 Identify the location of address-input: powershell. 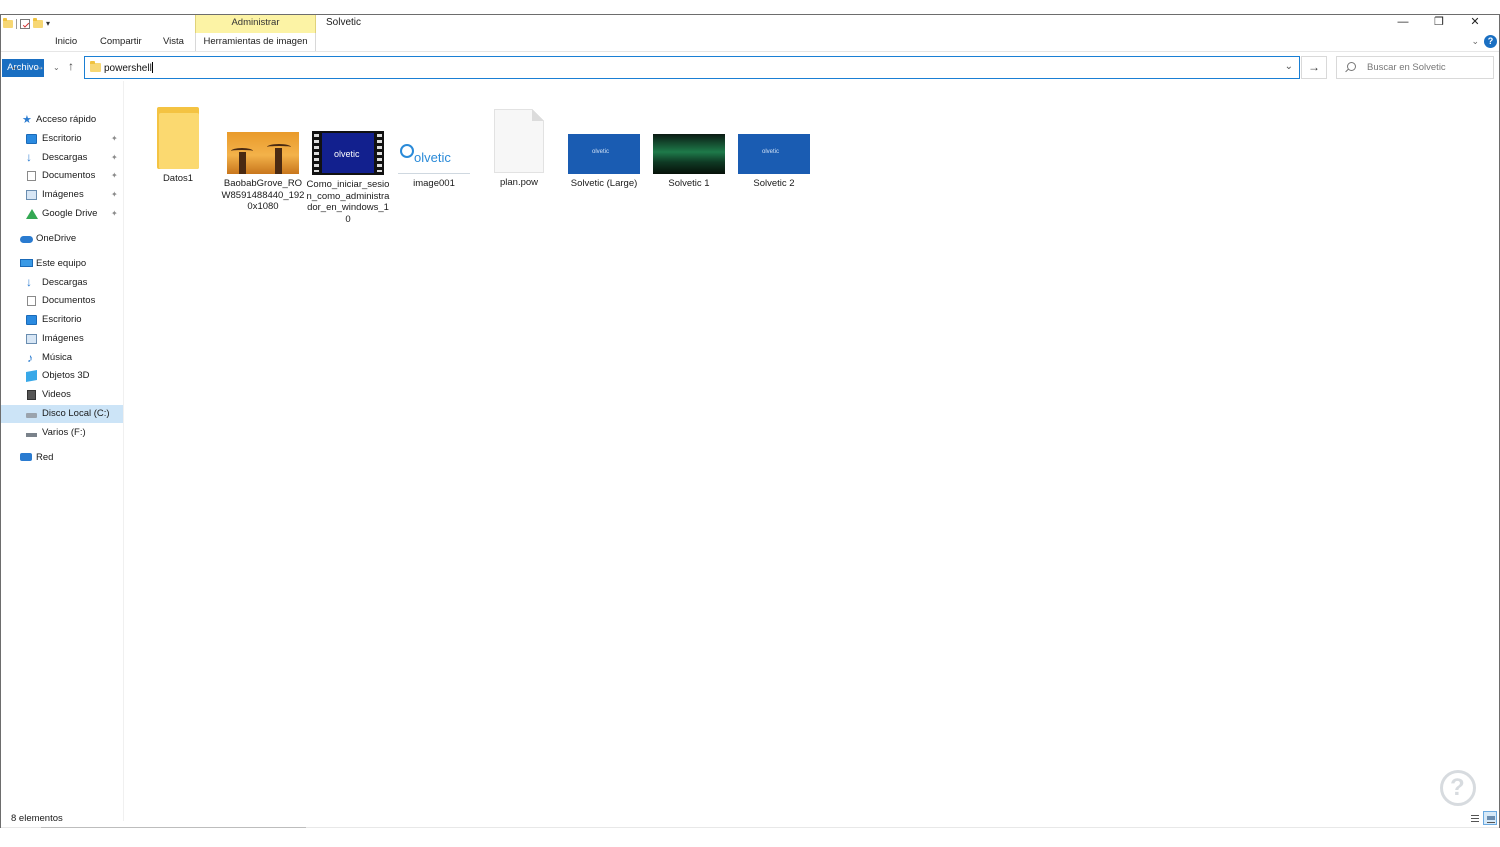
(128, 68).